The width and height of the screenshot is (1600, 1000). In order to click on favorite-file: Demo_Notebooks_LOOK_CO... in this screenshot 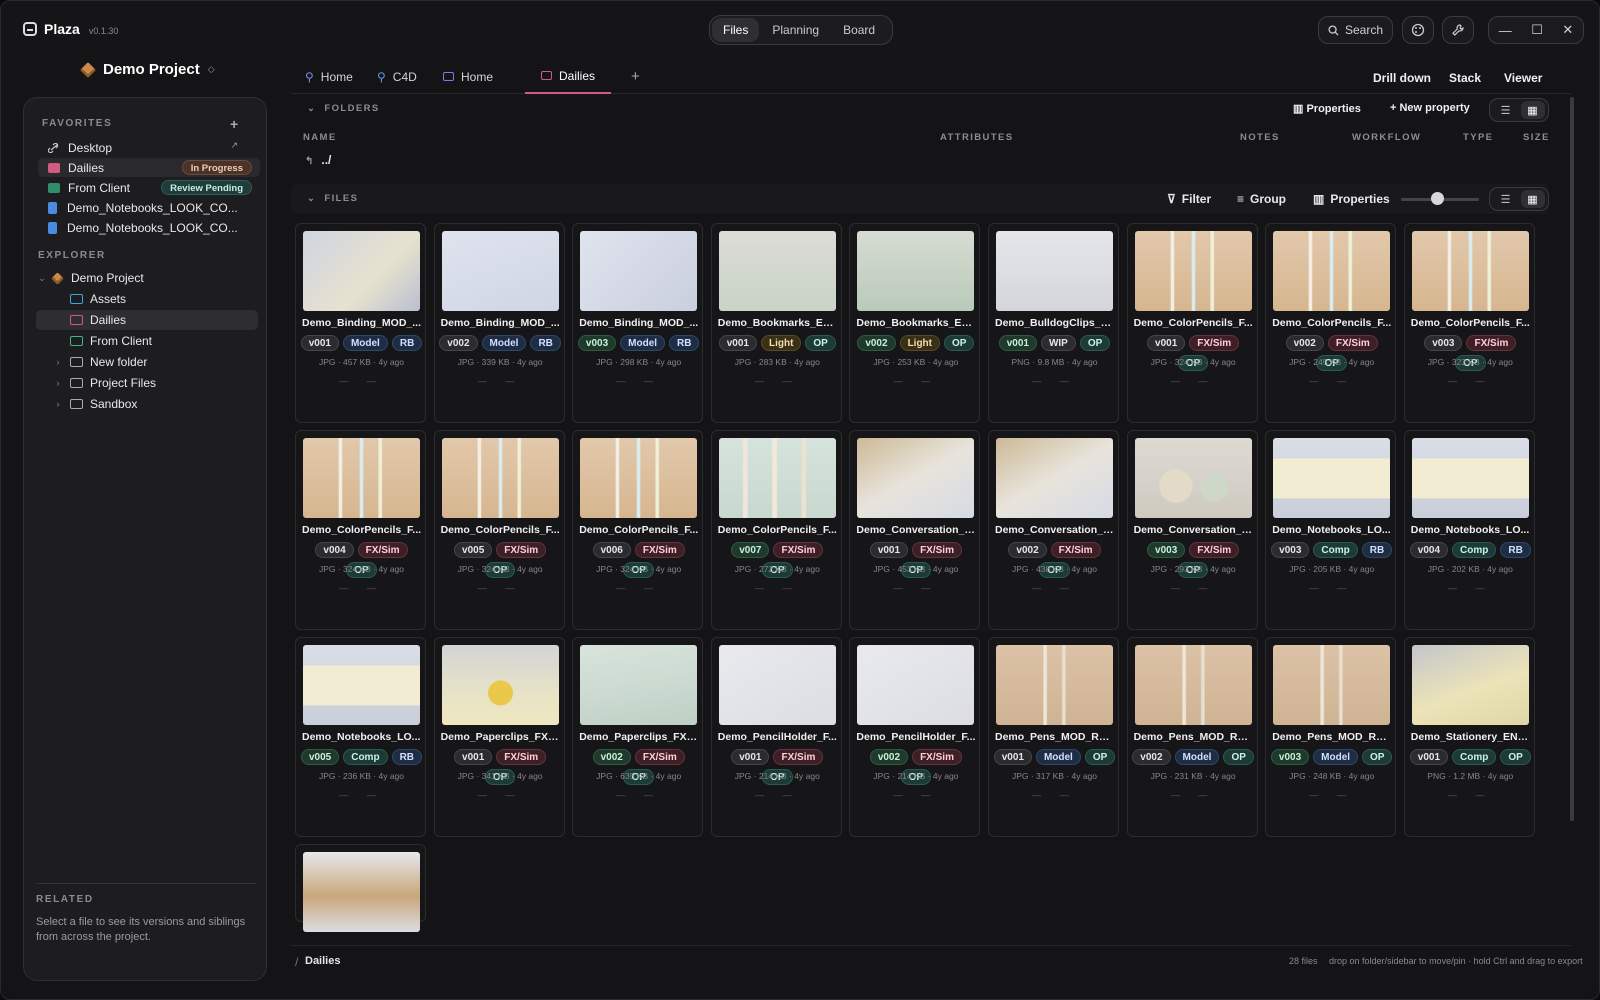, I will do `click(149, 207)`.